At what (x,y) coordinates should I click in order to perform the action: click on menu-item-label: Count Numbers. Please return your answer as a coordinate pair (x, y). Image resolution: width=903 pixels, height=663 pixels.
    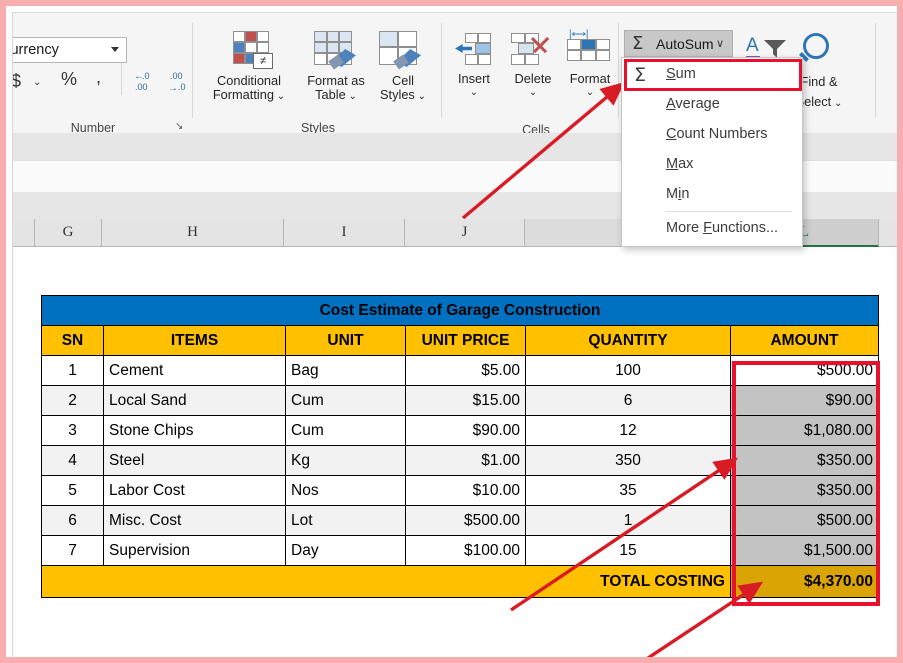
    Looking at the image, I should click on (717, 134).